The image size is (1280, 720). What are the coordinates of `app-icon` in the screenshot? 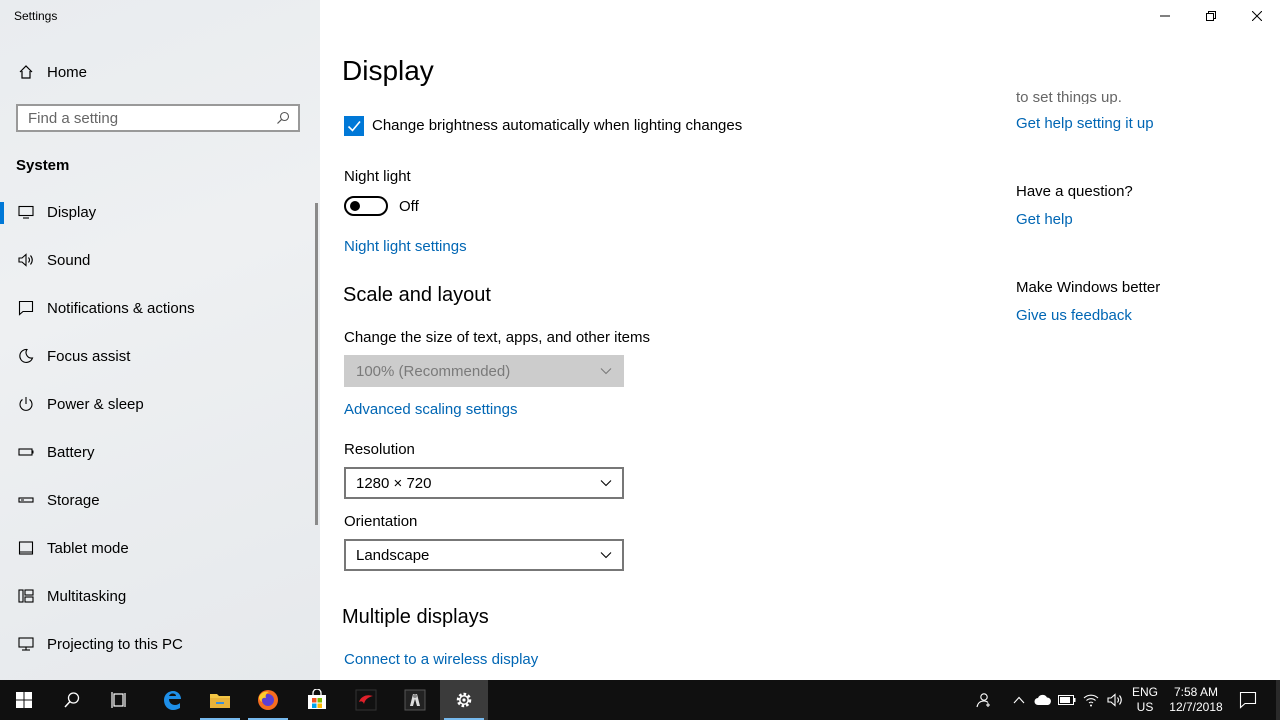 It's located at (415, 700).